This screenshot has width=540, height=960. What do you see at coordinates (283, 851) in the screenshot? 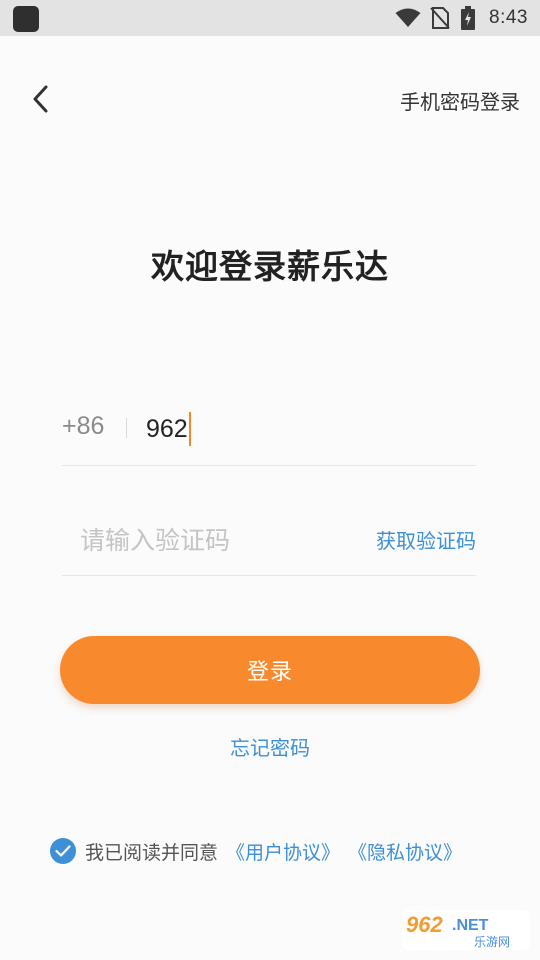
I see `user-agreement-link: 《用户协议》` at bounding box center [283, 851].